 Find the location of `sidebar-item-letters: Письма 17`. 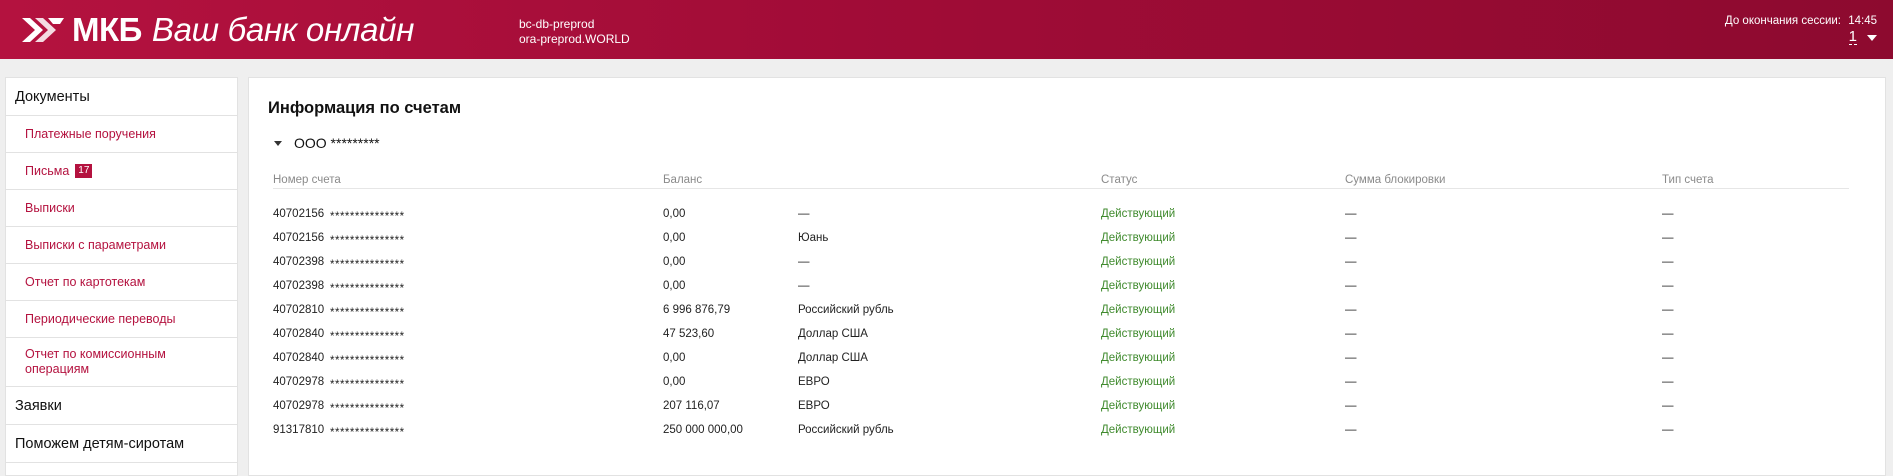

sidebar-item-letters: Письма 17 is located at coordinates (121, 171).